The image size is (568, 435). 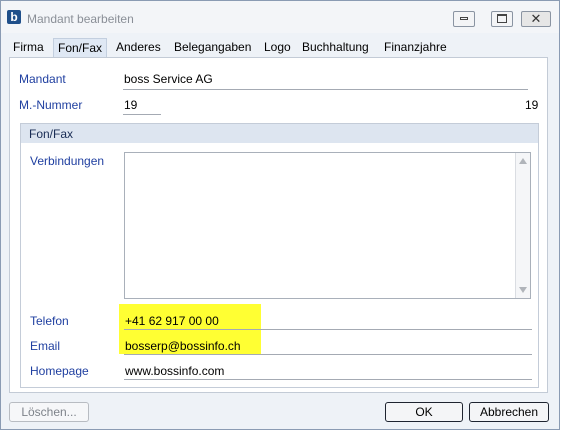 I want to click on close-icon: ✕, so click(x=536, y=18).